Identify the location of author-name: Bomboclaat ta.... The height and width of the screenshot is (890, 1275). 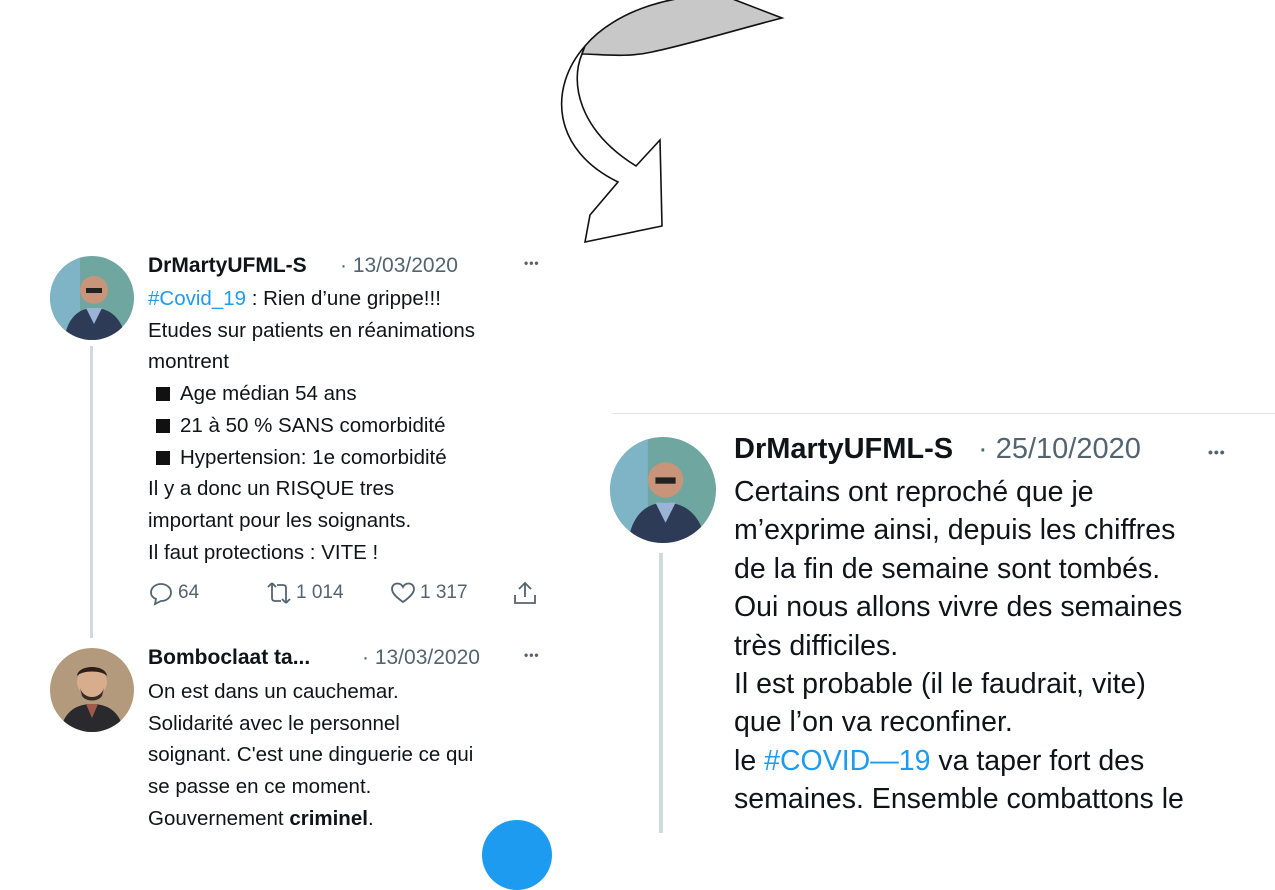
(229, 658).